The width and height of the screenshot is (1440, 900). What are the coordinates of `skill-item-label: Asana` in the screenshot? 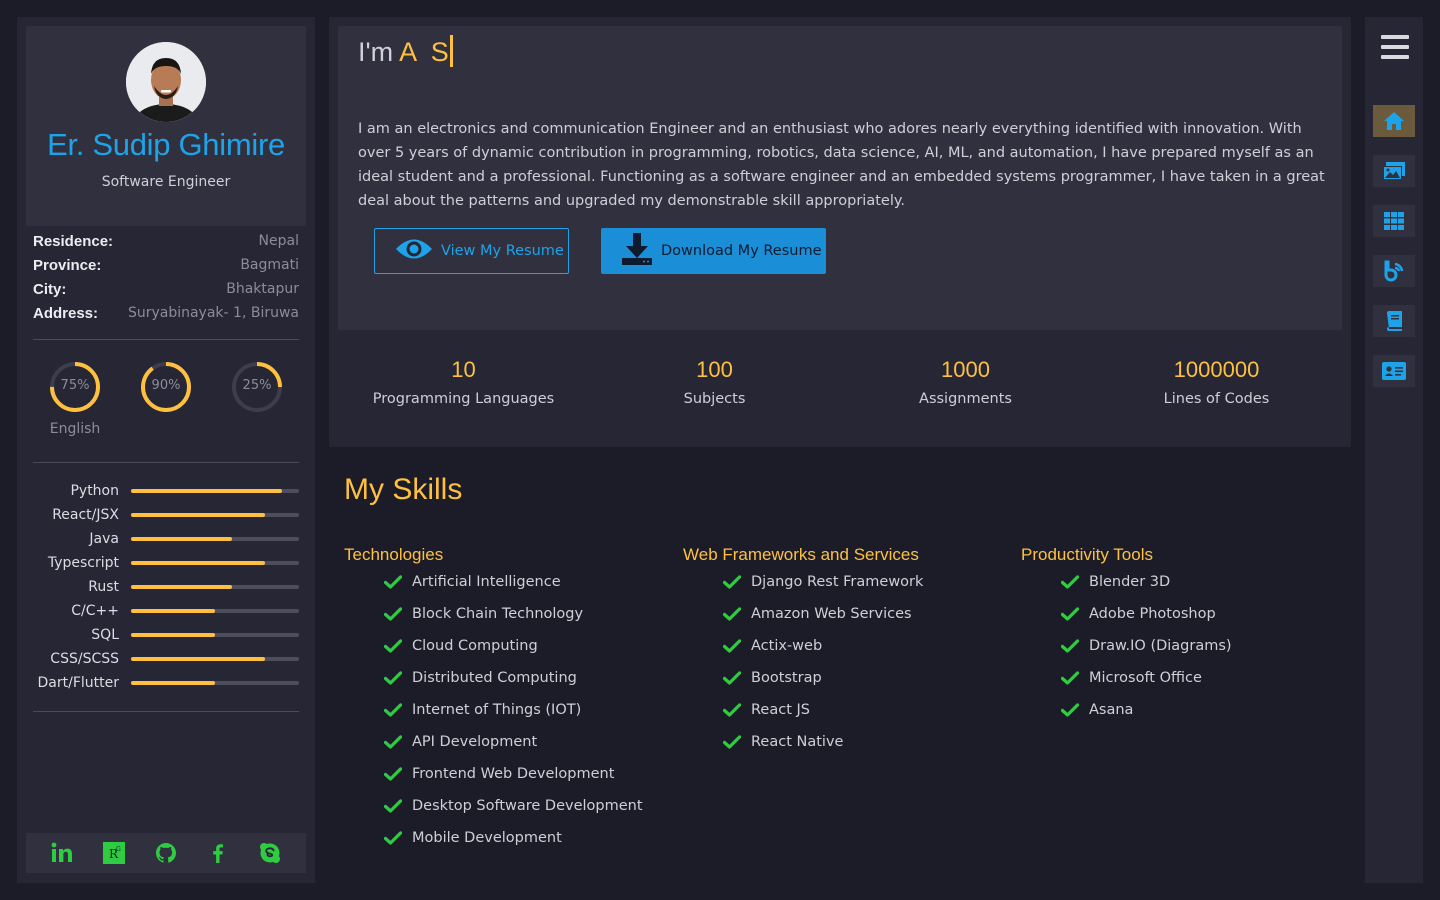 It's located at (1111, 710).